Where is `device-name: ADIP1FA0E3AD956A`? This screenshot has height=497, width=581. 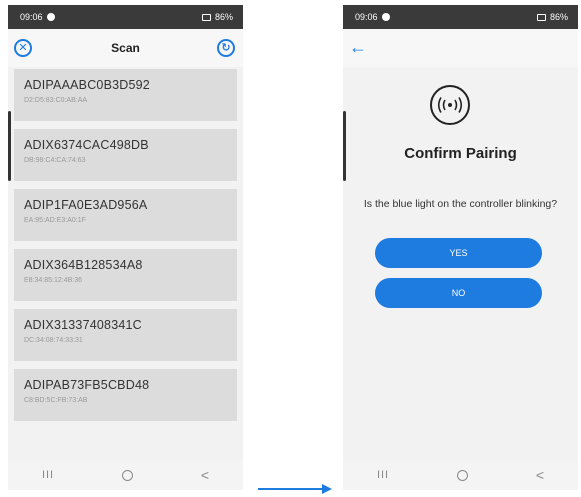 device-name: ADIP1FA0E3AD956A is located at coordinates (86, 205).